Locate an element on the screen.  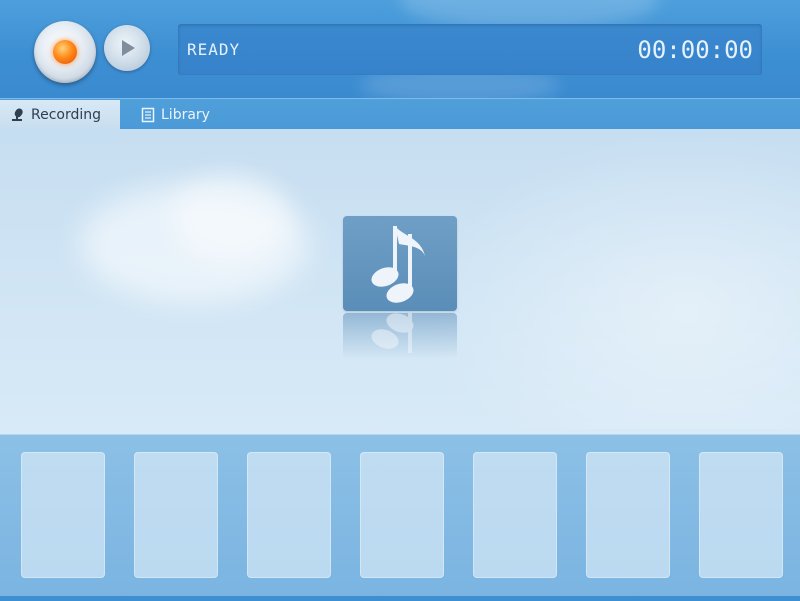
record-button is located at coordinates (65, 52).